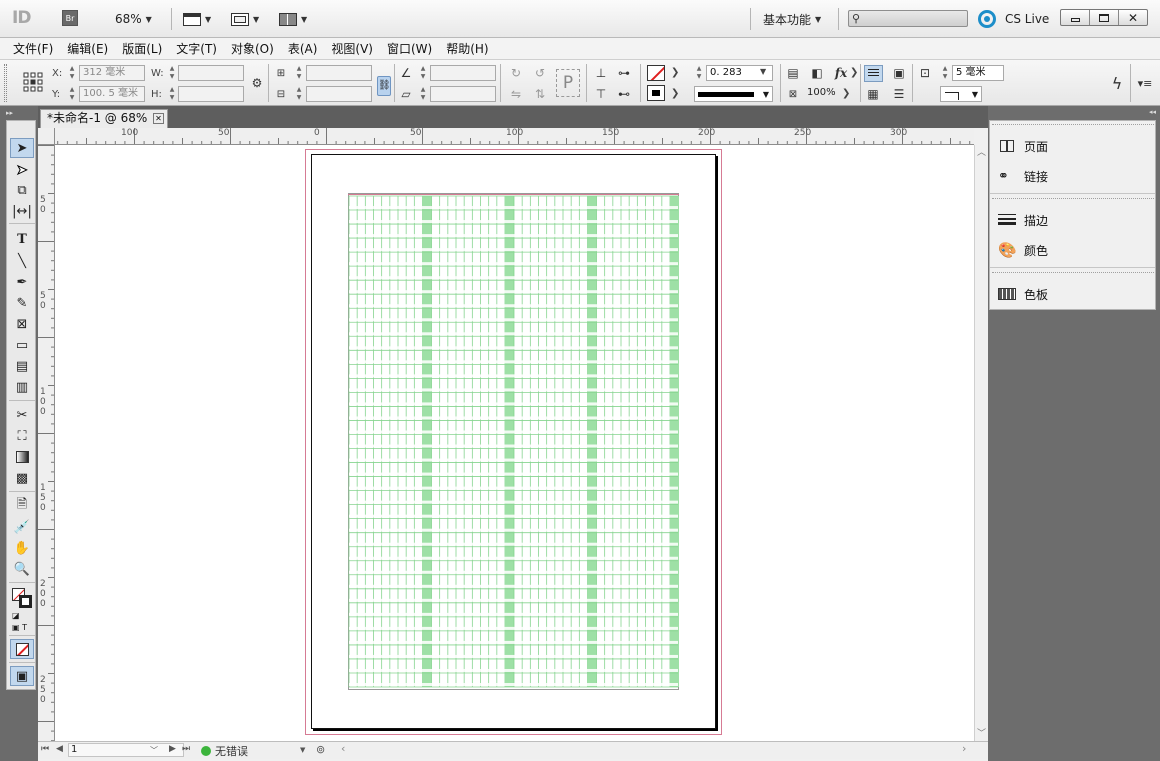 The height and width of the screenshot is (761, 1160). I want to click on constrain-proportions-icon: ⚙, so click(257, 83).